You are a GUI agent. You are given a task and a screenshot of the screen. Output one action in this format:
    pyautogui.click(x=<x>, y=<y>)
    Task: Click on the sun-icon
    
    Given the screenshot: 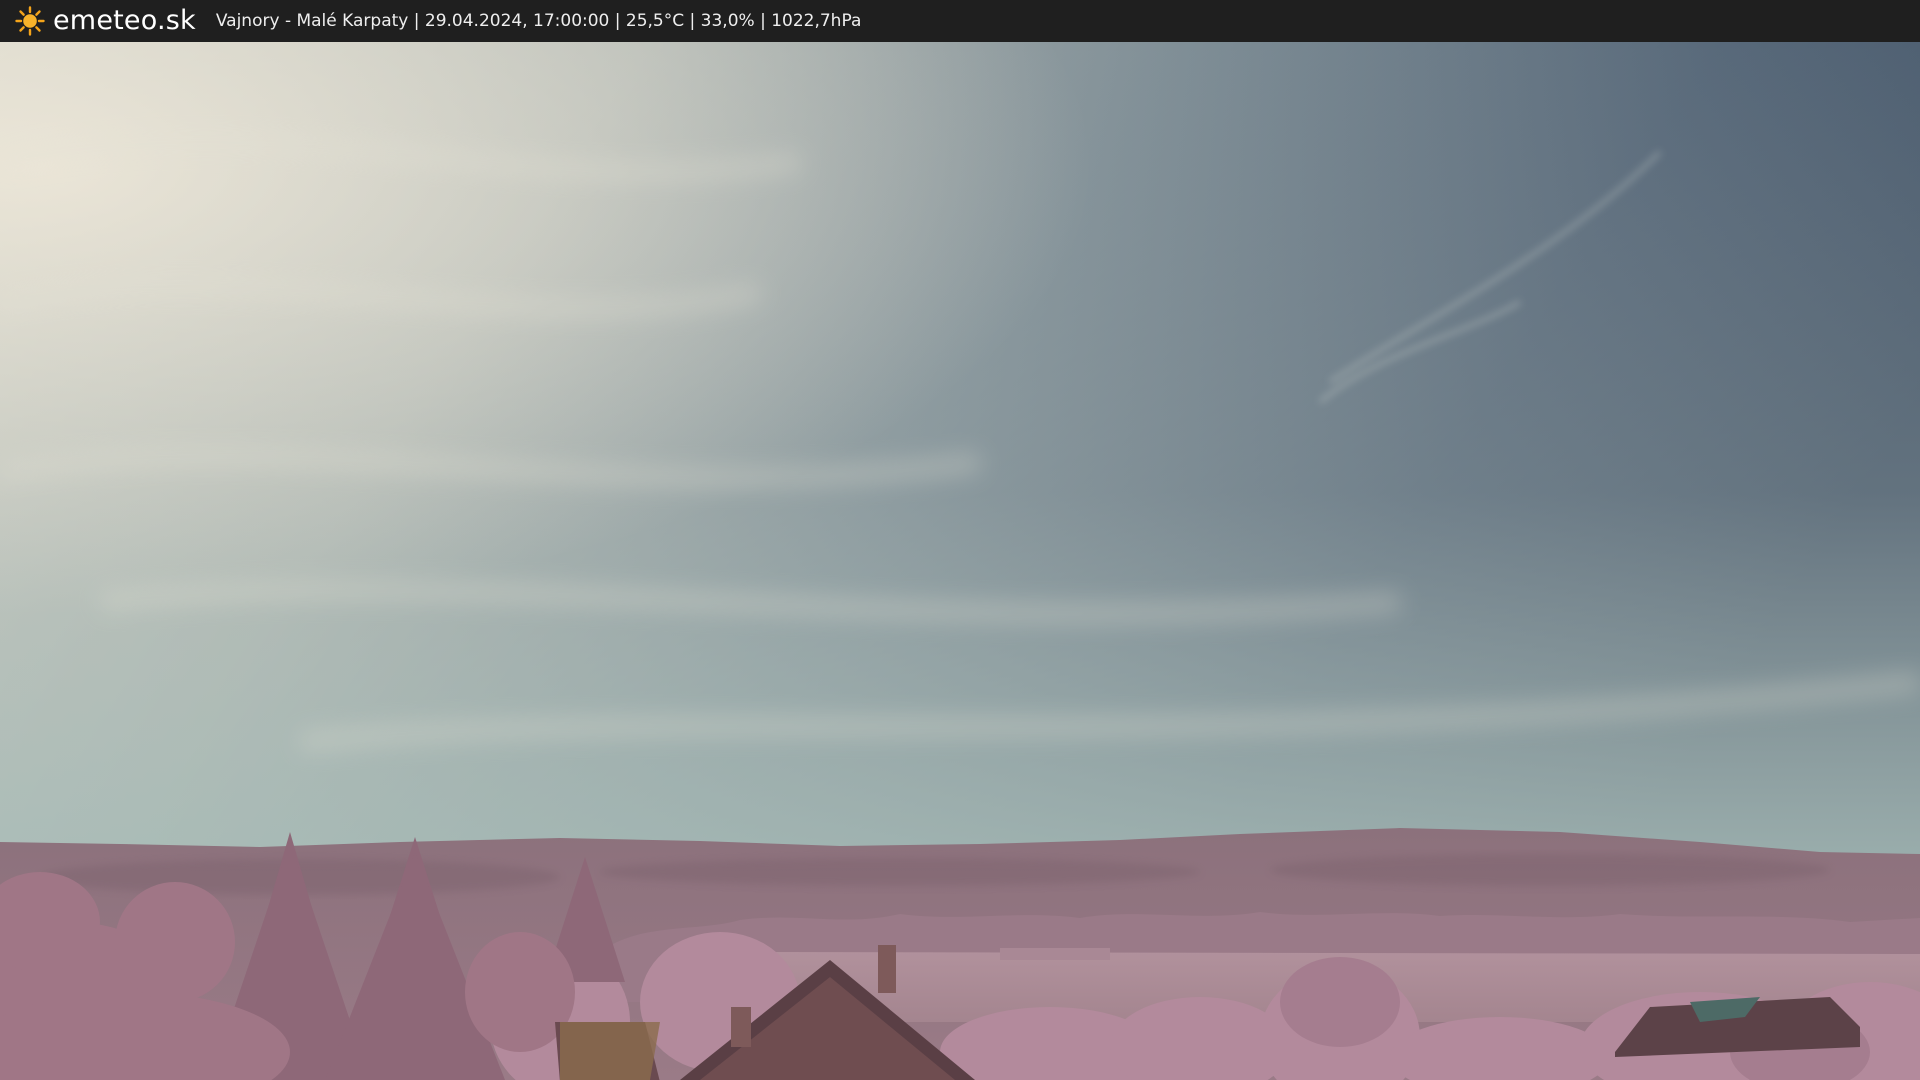 What is the action you would take?
    pyautogui.click(x=30, y=21)
    